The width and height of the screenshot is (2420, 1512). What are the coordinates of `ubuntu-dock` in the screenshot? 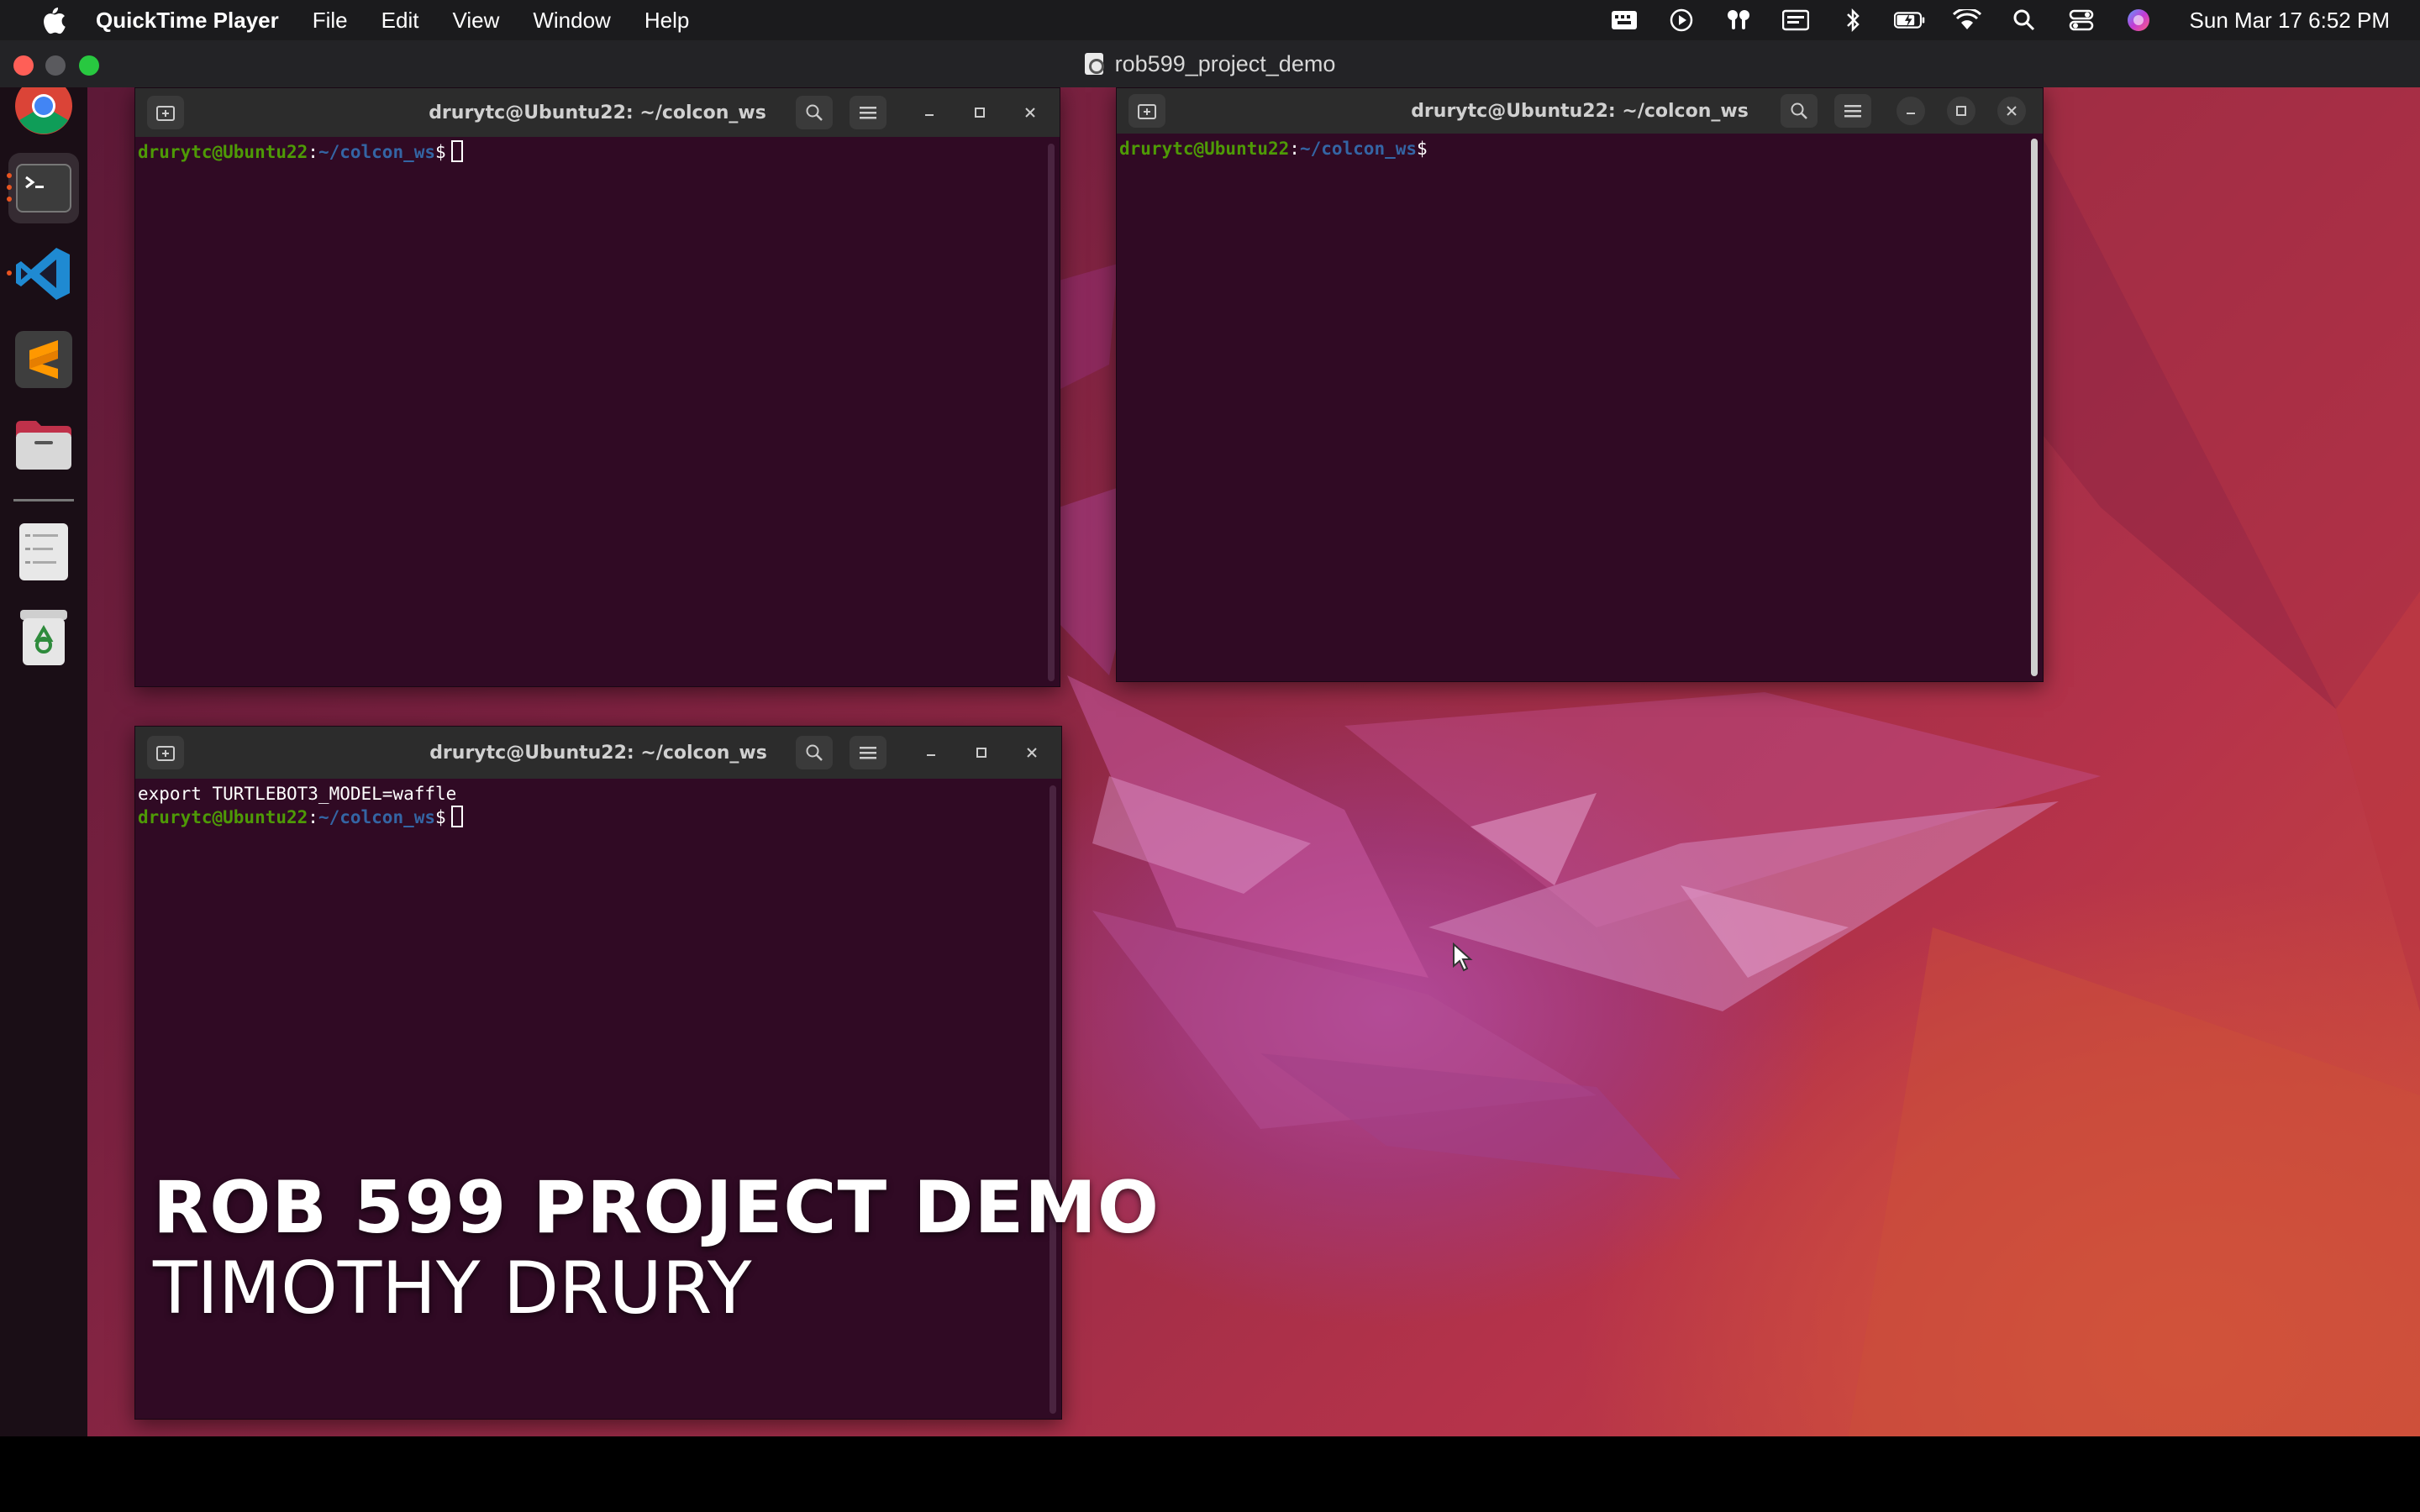 It's located at (43, 761).